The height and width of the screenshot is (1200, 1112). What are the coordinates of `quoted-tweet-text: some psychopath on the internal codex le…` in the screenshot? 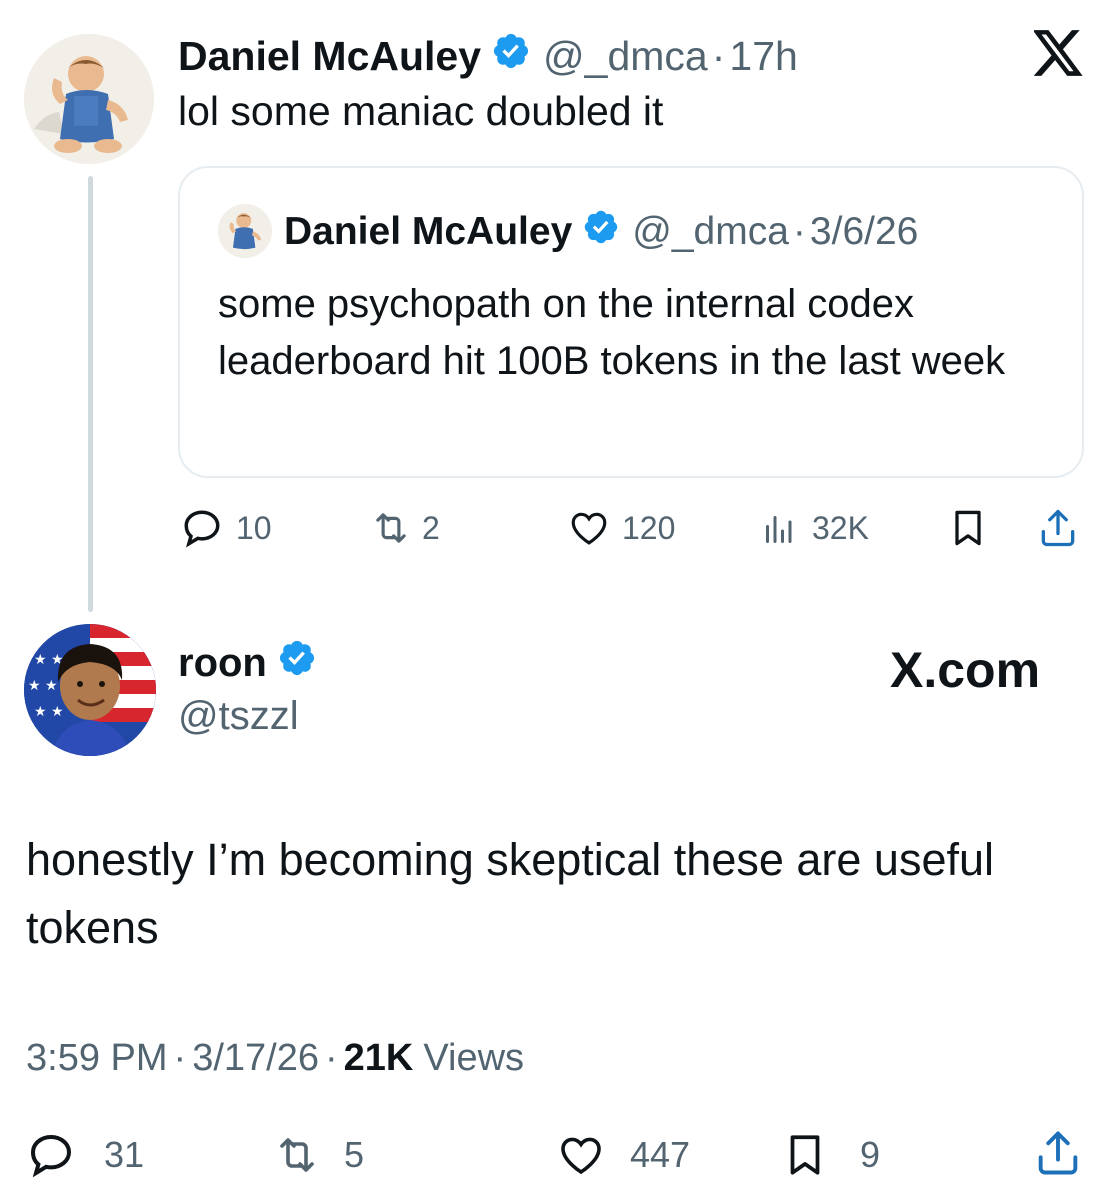 It's located at (612, 332).